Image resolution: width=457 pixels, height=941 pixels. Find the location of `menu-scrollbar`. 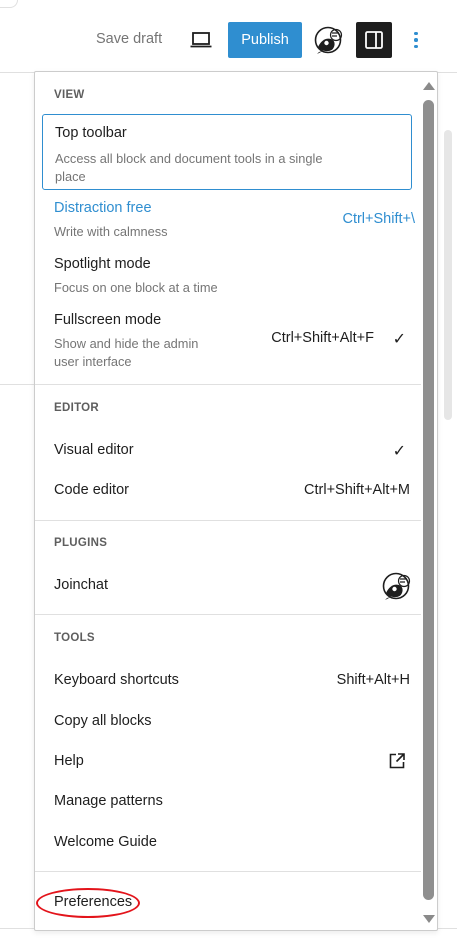

menu-scrollbar is located at coordinates (428, 503).